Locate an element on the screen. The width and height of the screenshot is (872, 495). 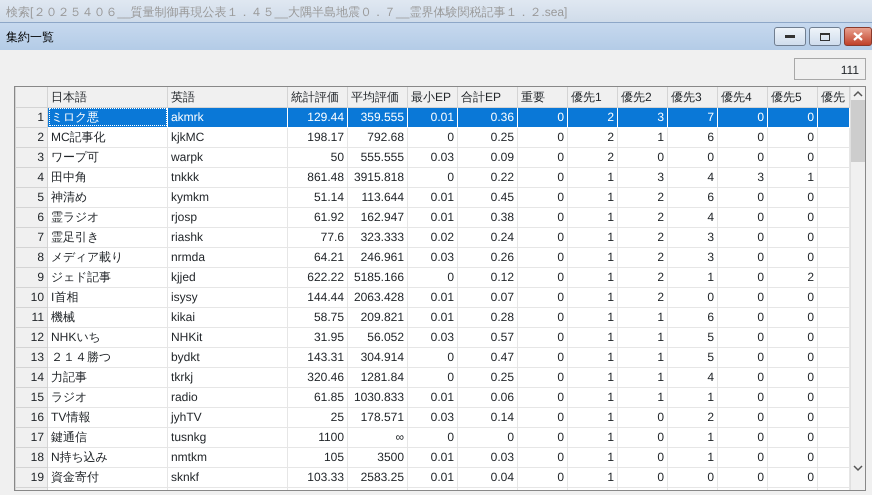
table-cell: ミロク悪 is located at coordinates (108, 117).